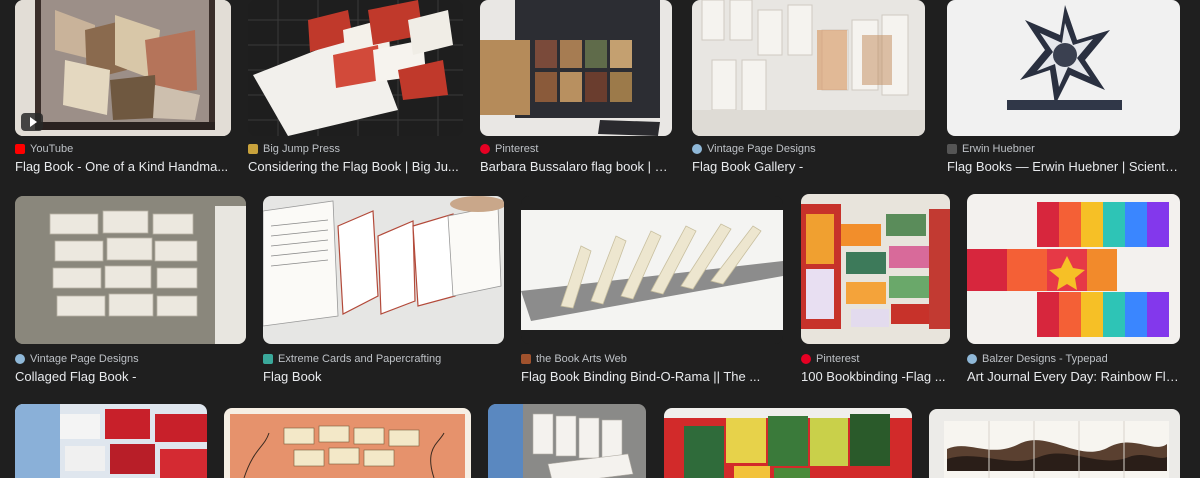  What do you see at coordinates (32, 122) in the screenshot?
I see `play-icon` at bounding box center [32, 122].